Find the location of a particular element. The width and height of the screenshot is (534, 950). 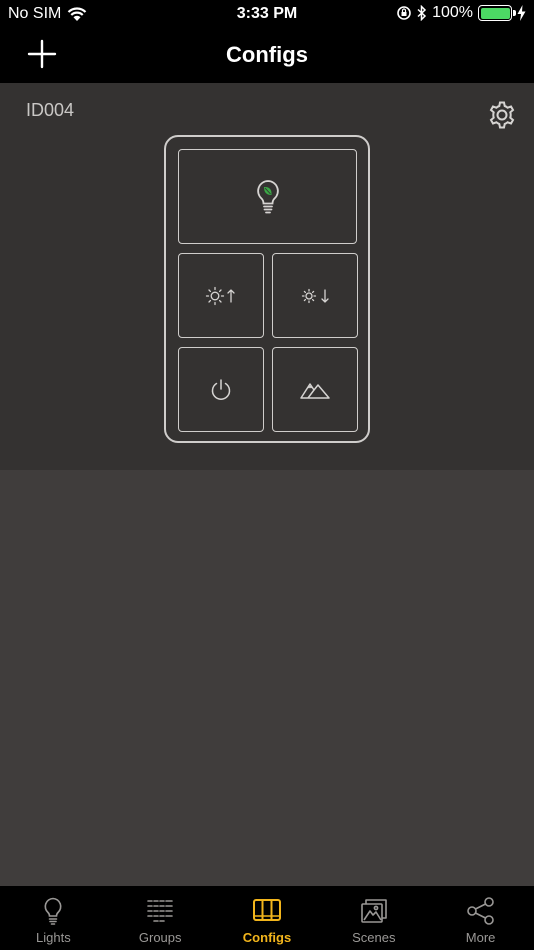

lightbulb-icon is located at coordinates (53, 911).